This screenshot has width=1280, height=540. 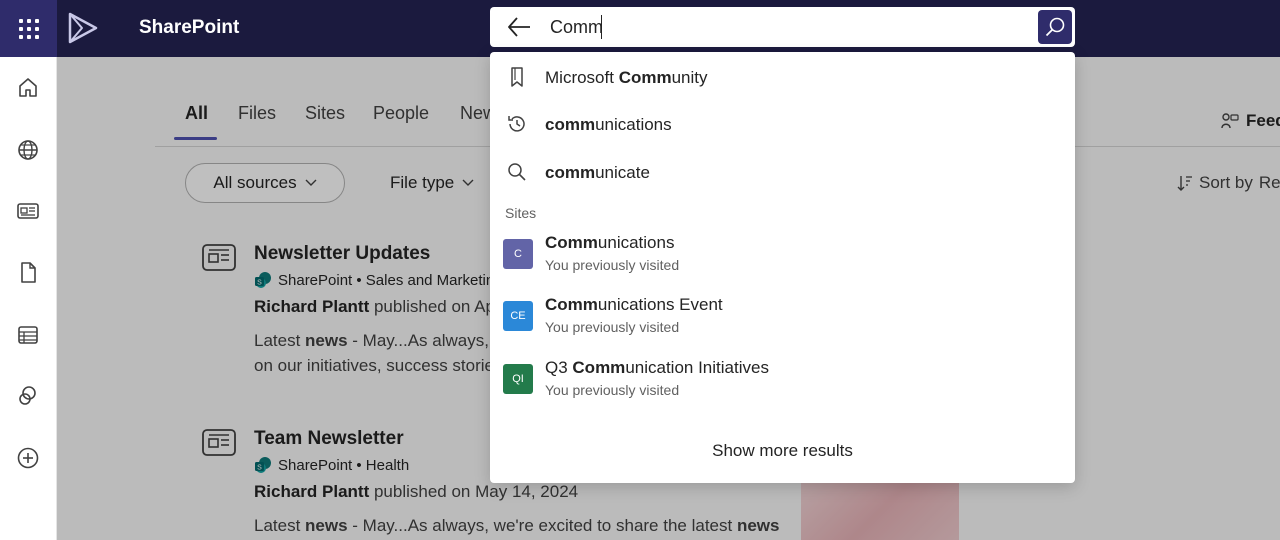 I want to click on left-rail, so click(x=28, y=298).